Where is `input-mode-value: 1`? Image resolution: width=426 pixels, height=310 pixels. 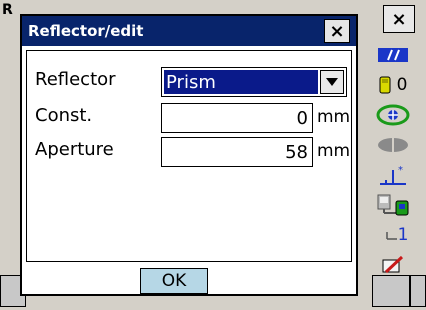
input-mode-value: 1 is located at coordinates (403, 235).